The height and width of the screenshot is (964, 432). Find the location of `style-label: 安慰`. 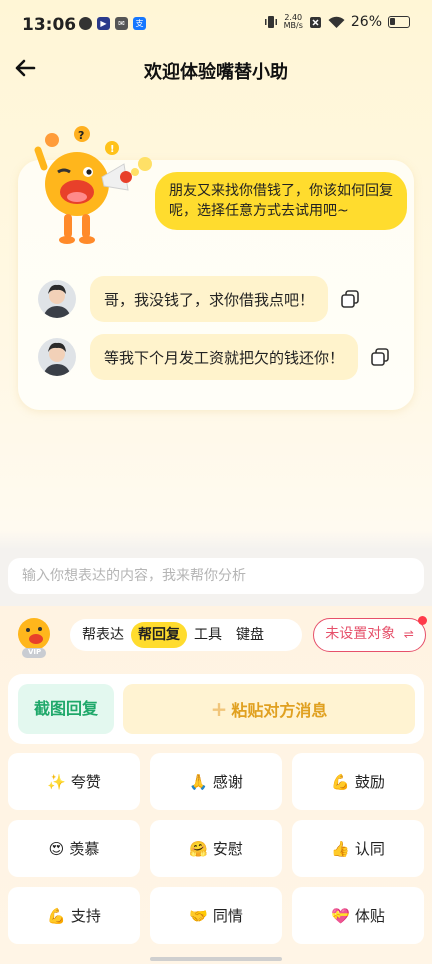

style-label: 安慰 is located at coordinates (227, 849).